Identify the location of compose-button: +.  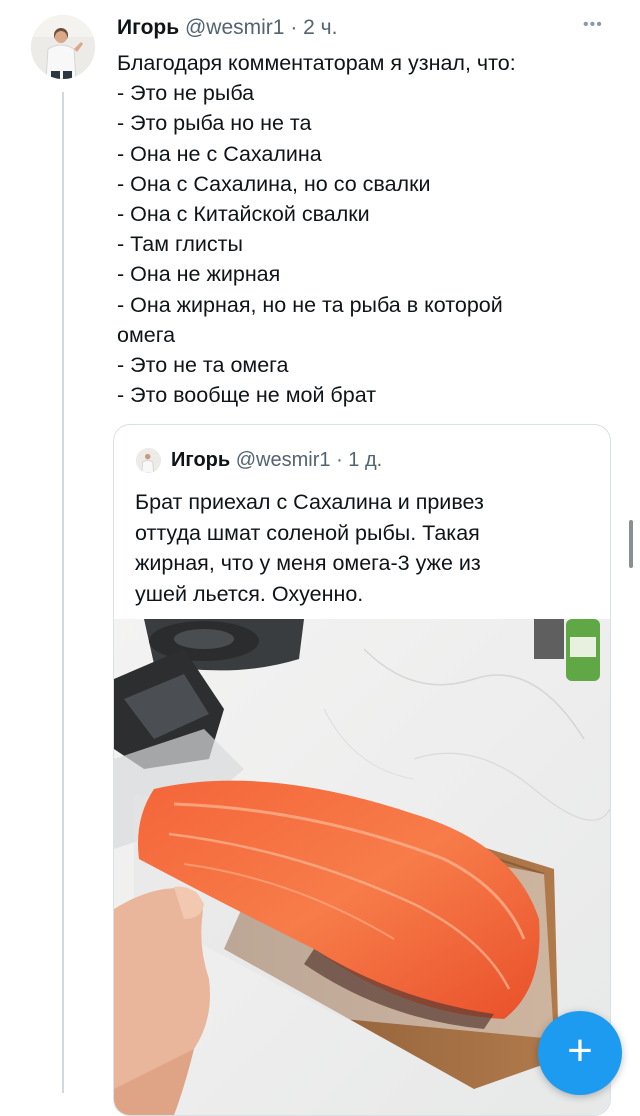
(580, 1053).